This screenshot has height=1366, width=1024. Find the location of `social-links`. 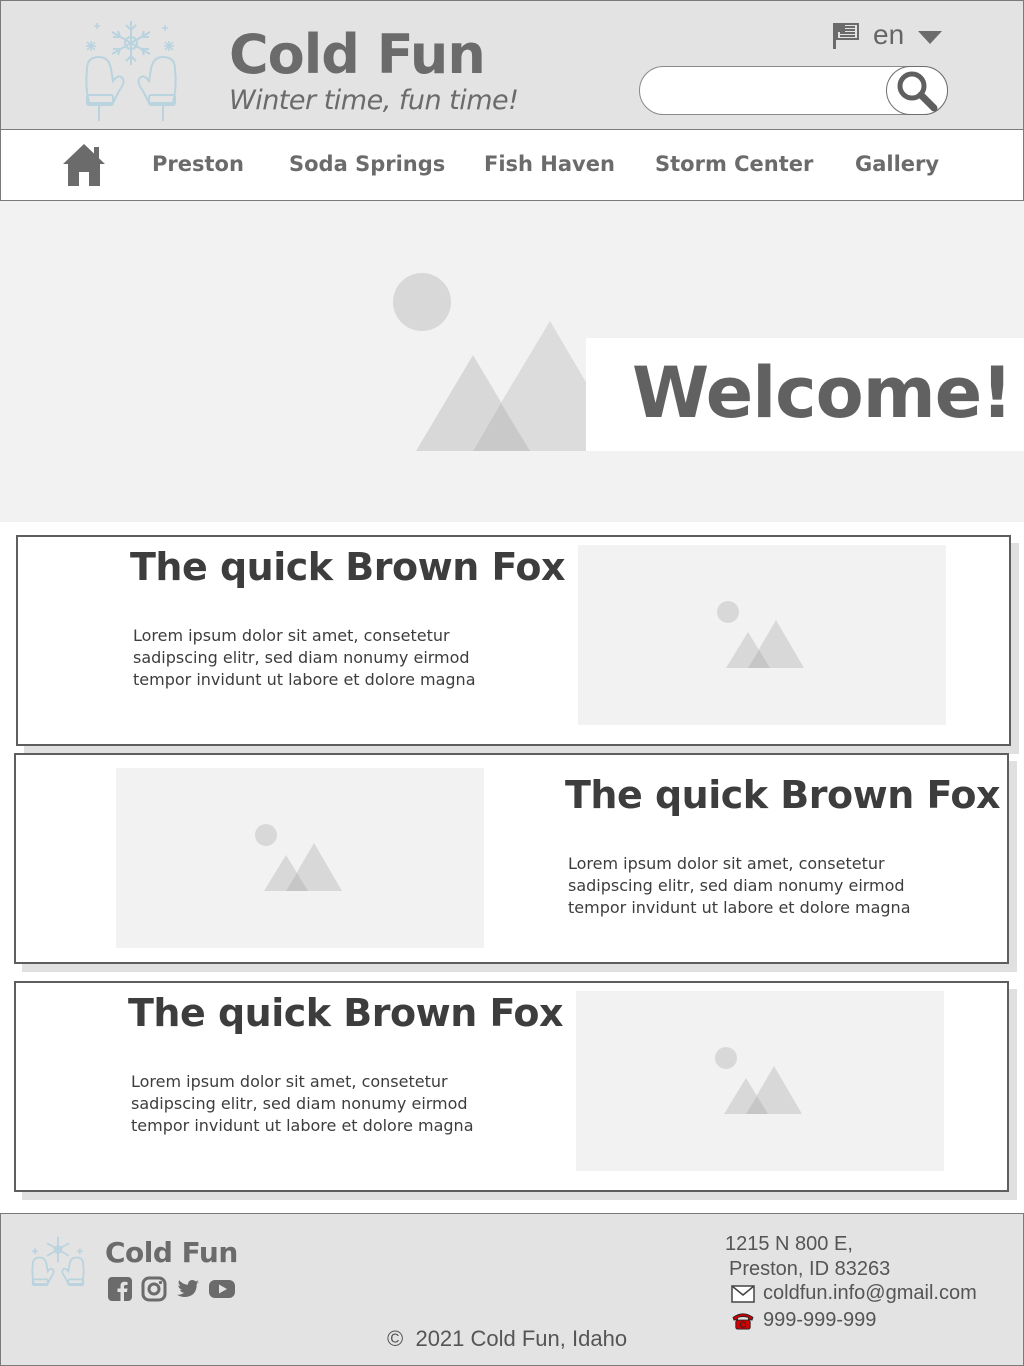

social-links is located at coordinates (171, 1289).